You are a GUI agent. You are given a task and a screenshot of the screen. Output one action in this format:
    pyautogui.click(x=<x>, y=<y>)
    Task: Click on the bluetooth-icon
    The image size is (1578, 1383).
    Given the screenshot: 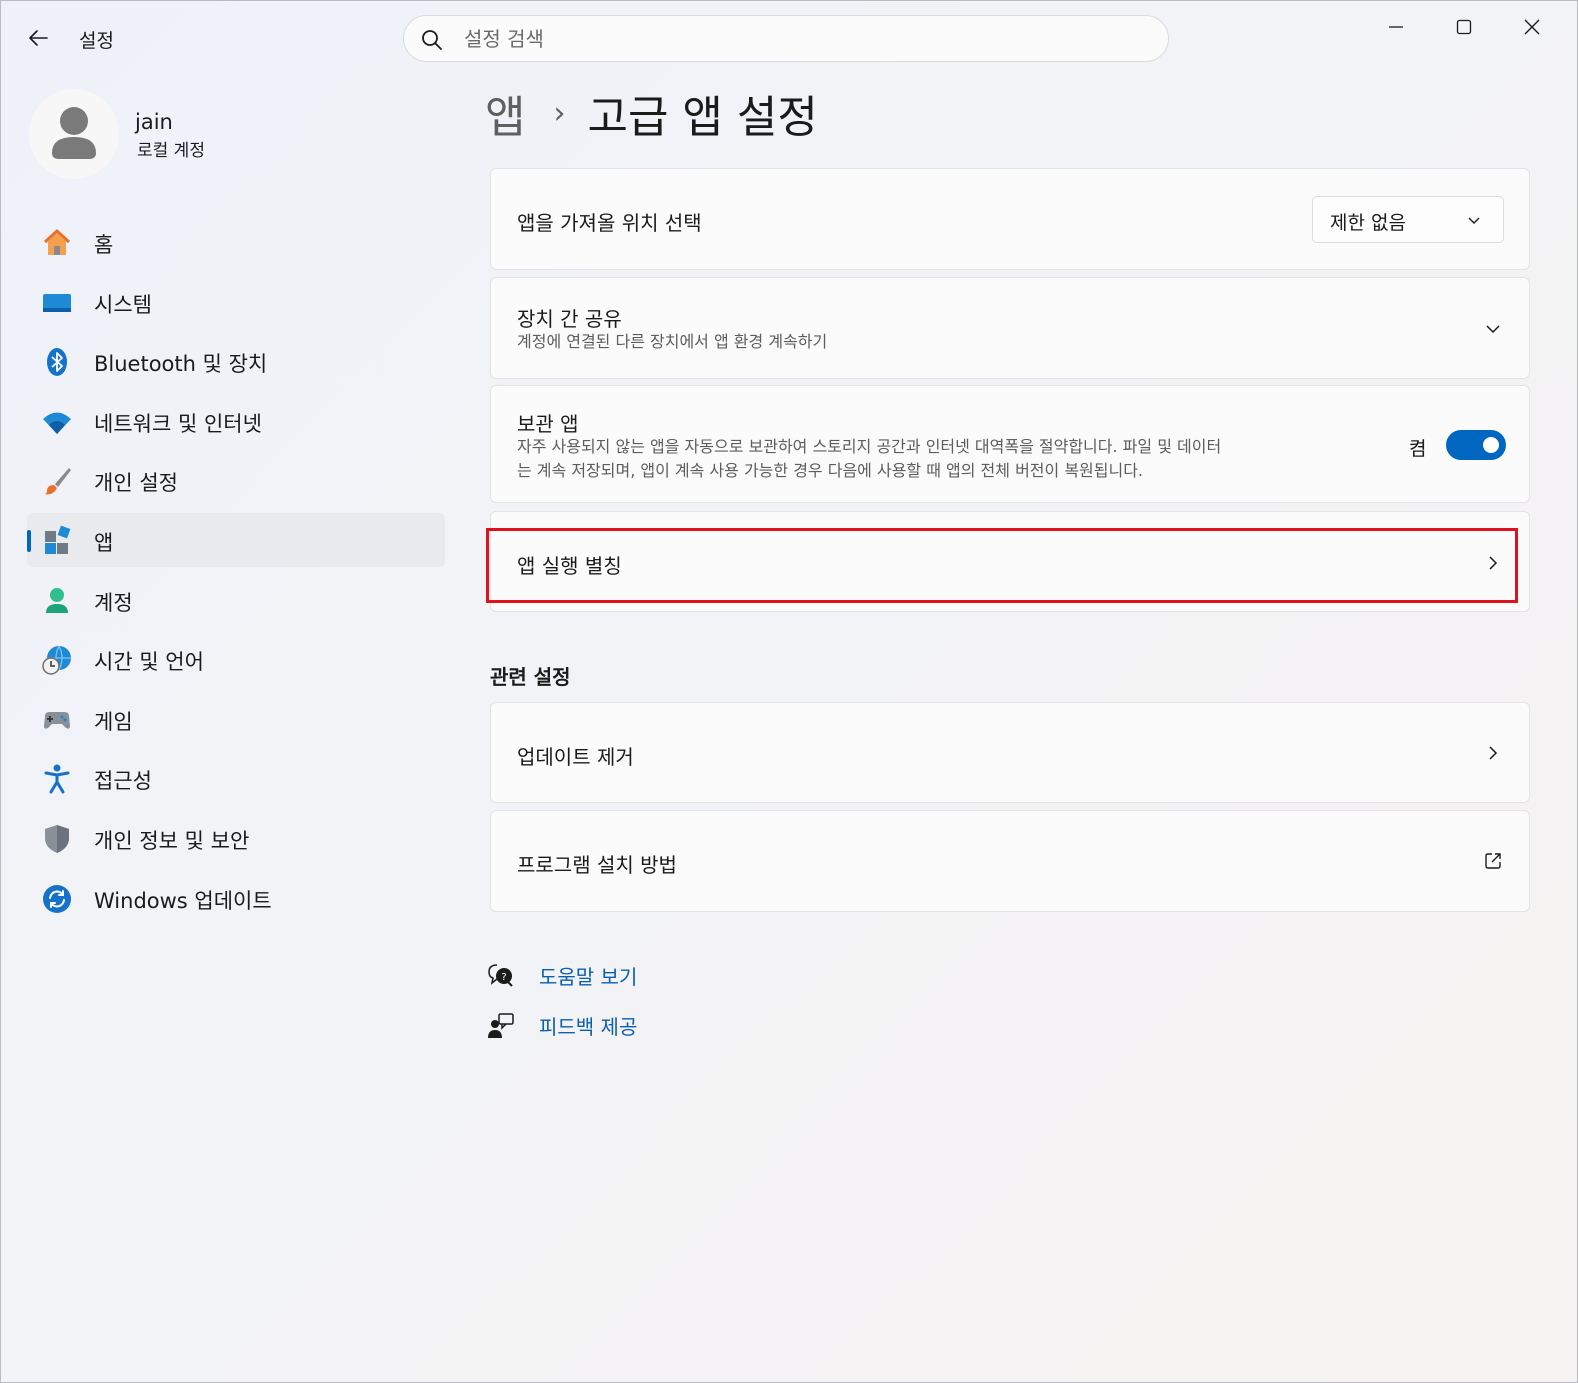 What is the action you would take?
    pyautogui.click(x=57, y=362)
    